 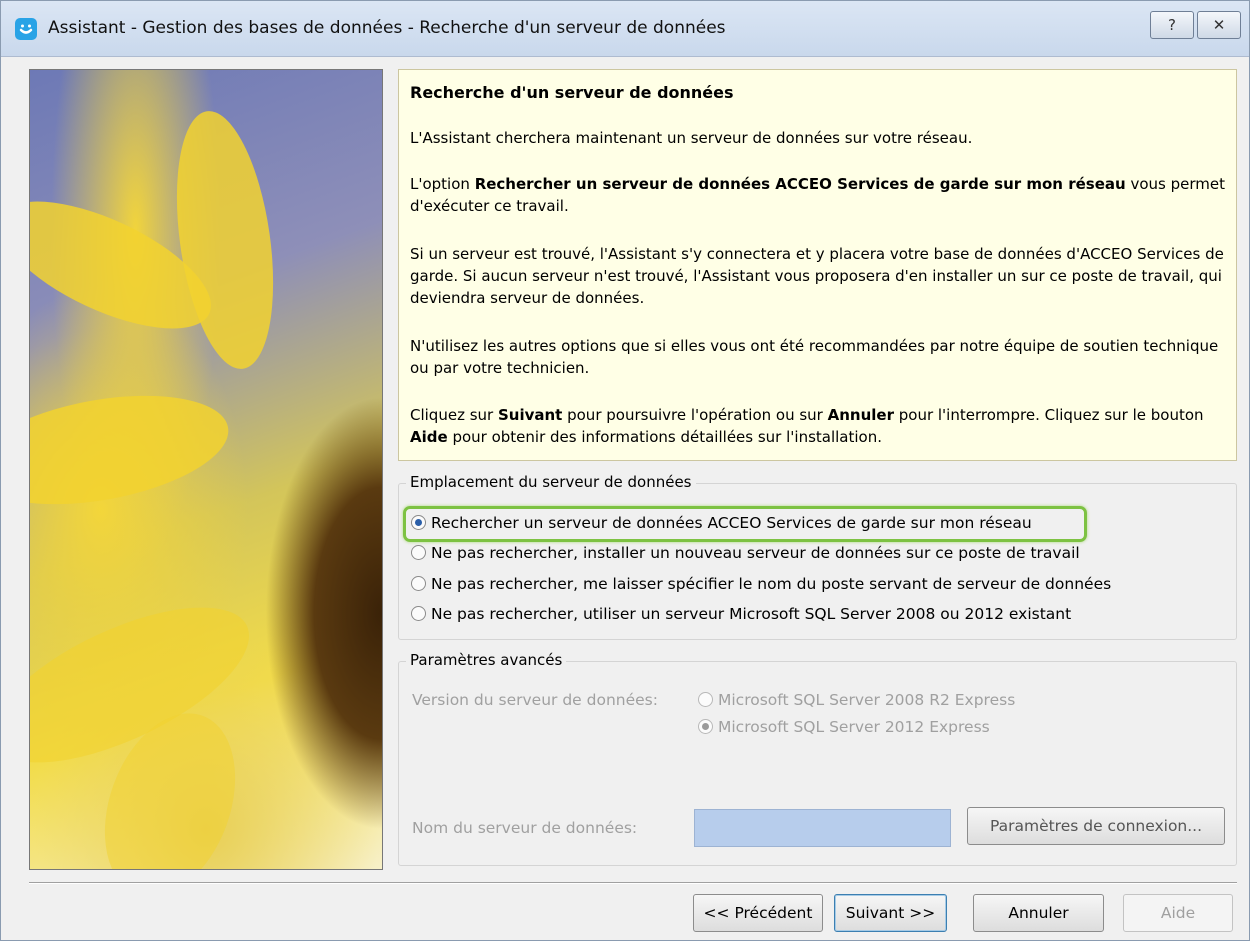 I want to click on cancel-button: Annuler, so click(x=1038, y=913).